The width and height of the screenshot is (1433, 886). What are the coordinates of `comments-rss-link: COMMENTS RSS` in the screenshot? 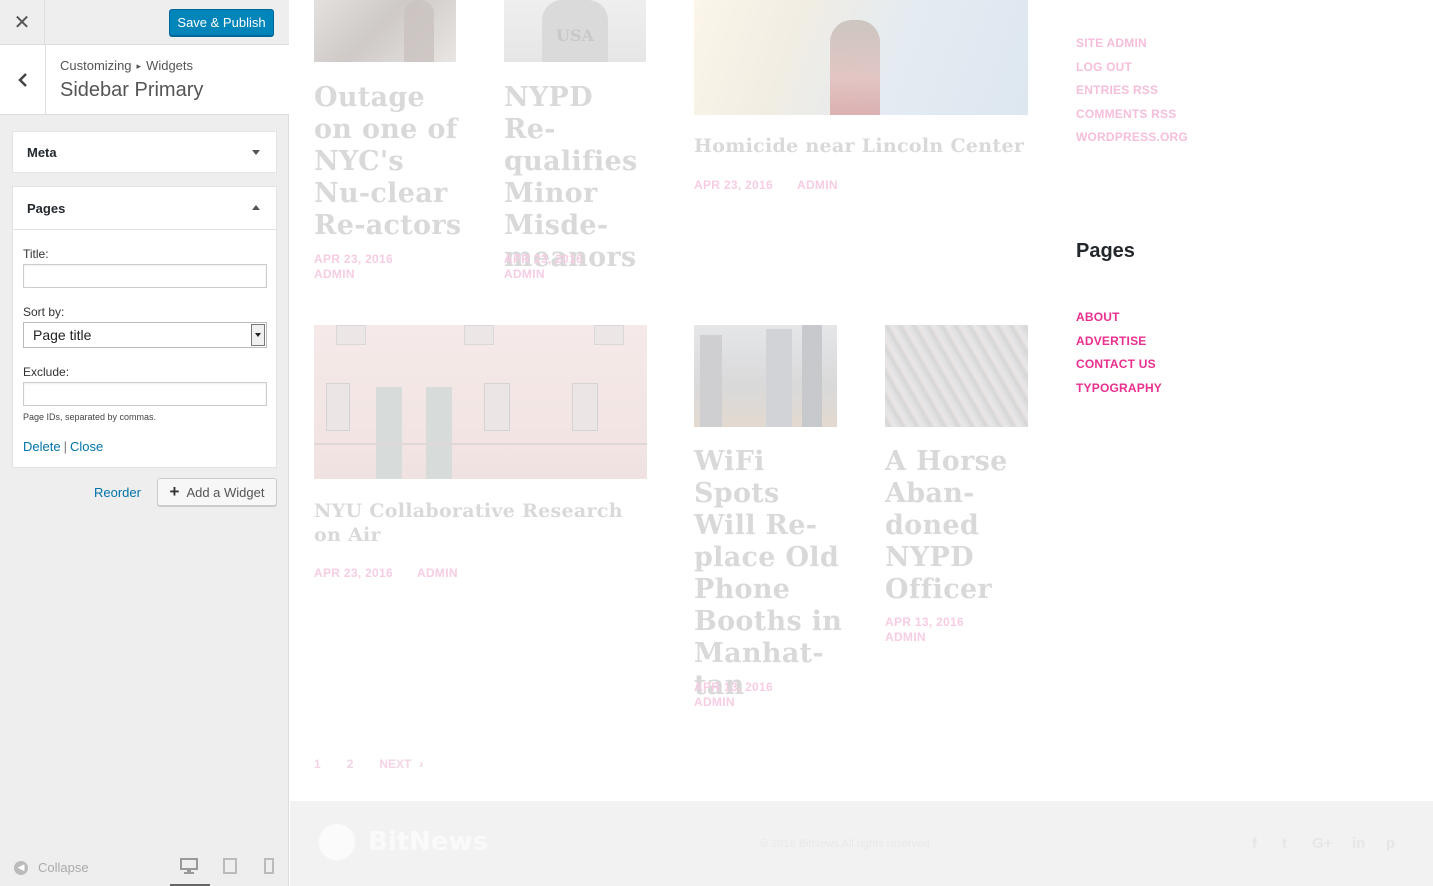 It's located at (1132, 115).